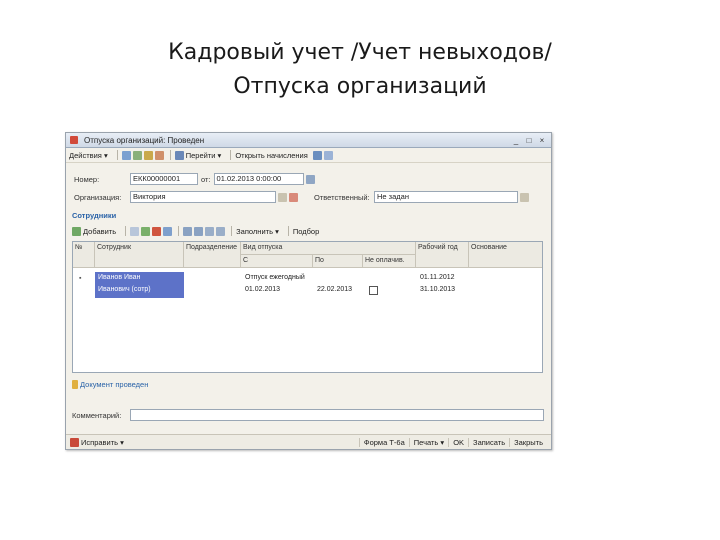 The width and height of the screenshot is (720, 540). I want to click on calendar-icon, so click(310, 179).